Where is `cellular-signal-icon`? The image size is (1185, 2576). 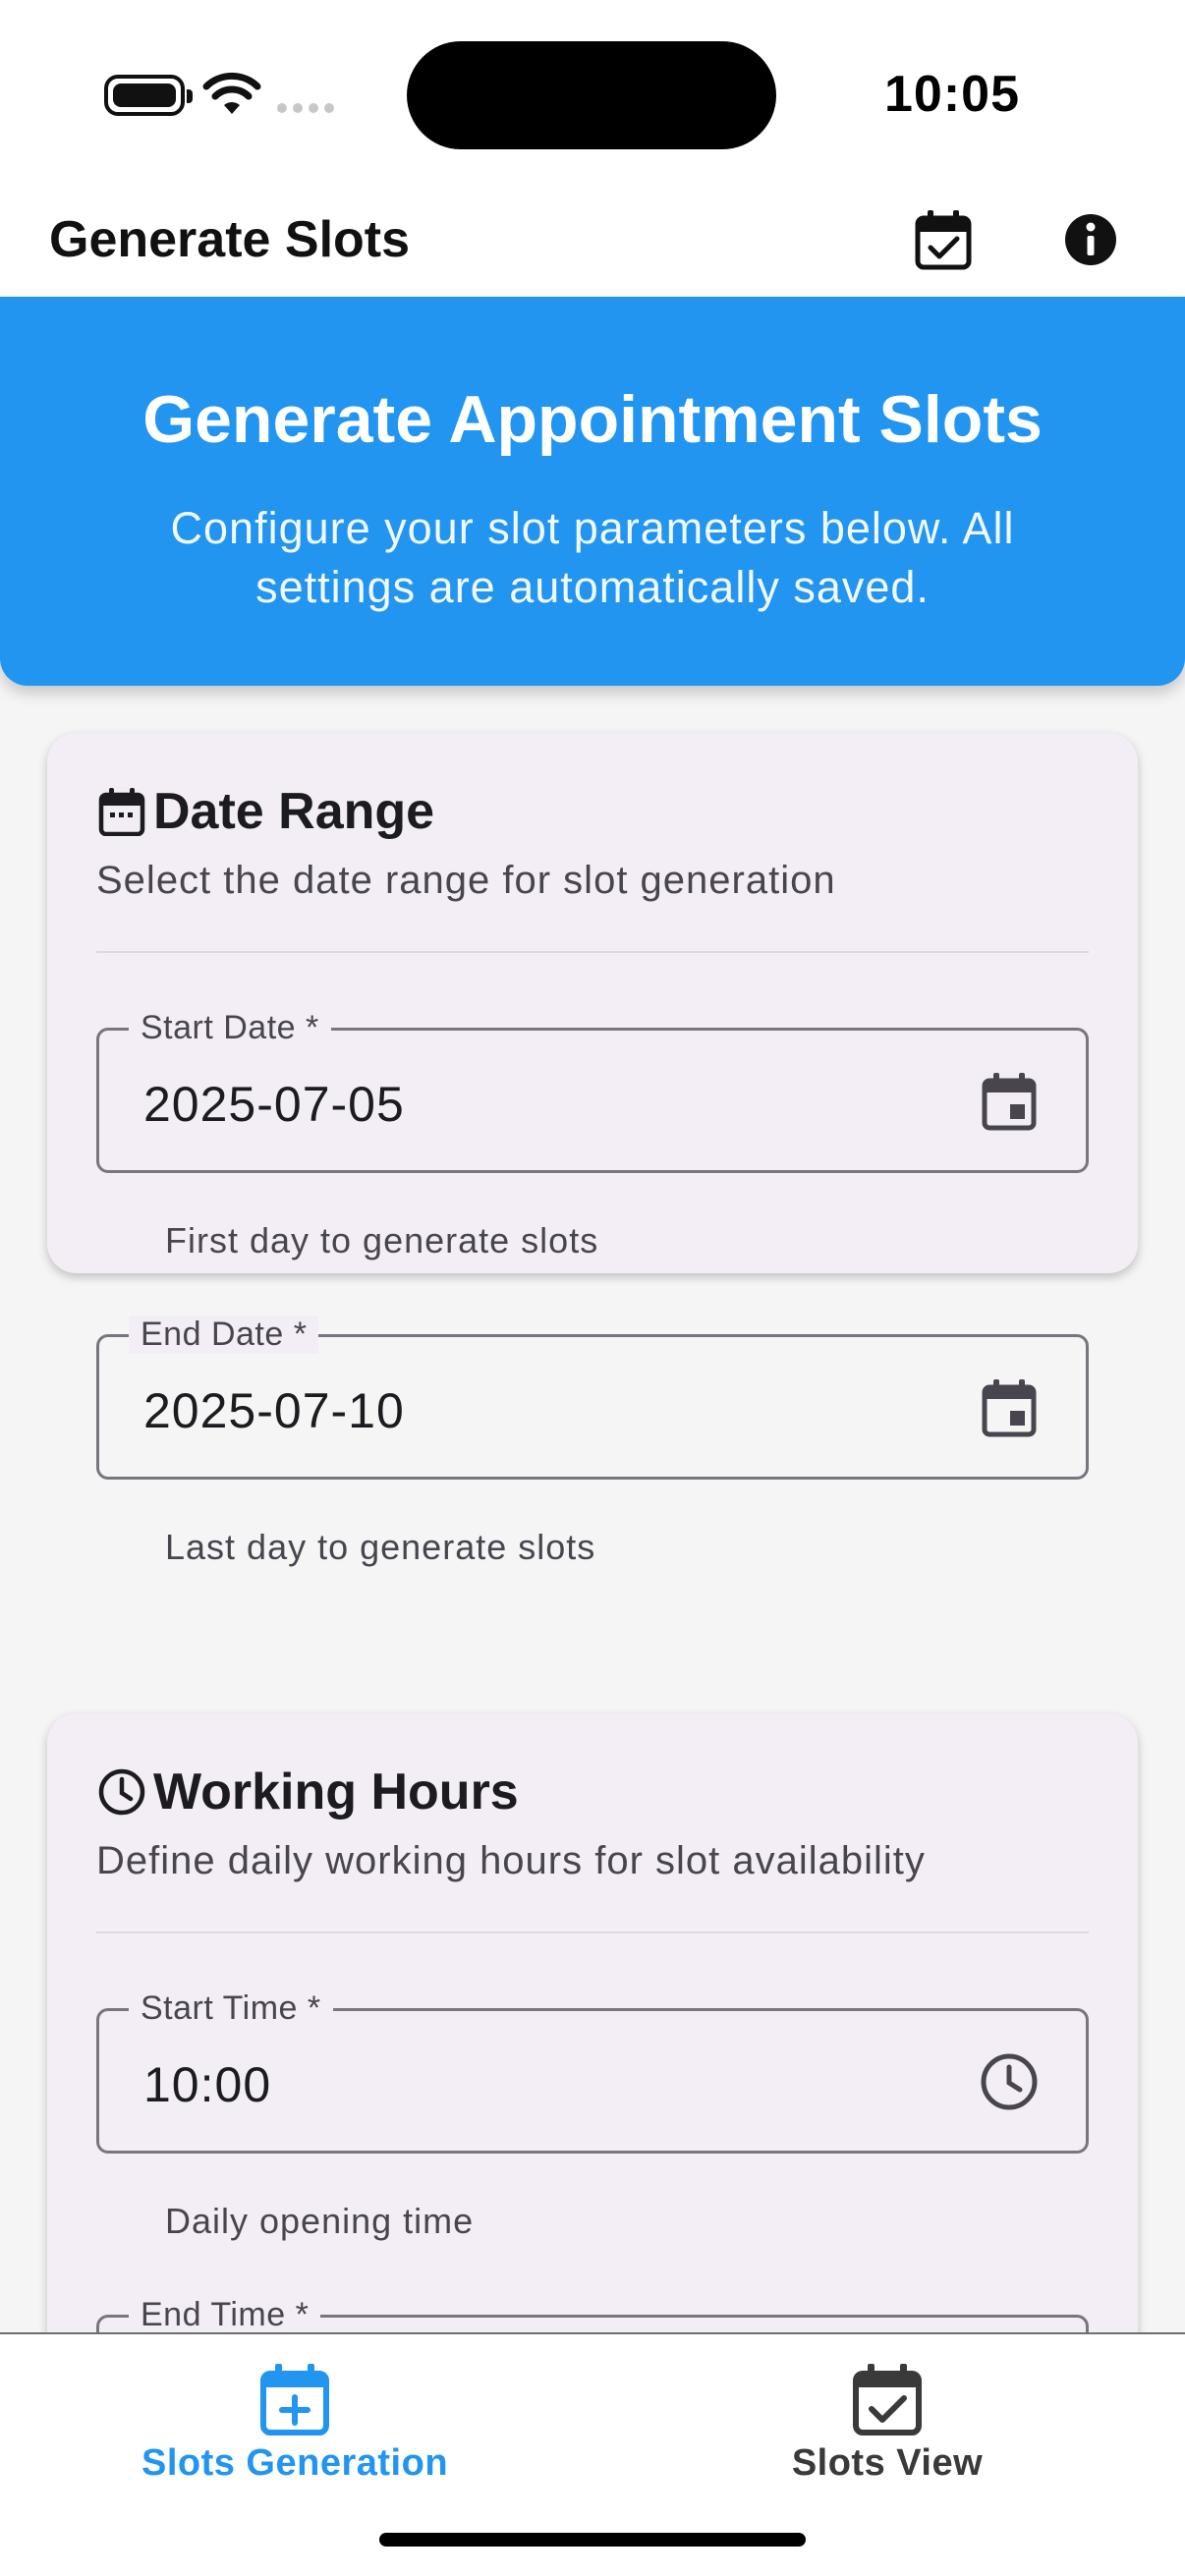
cellular-signal-icon is located at coordinates (306, 108).